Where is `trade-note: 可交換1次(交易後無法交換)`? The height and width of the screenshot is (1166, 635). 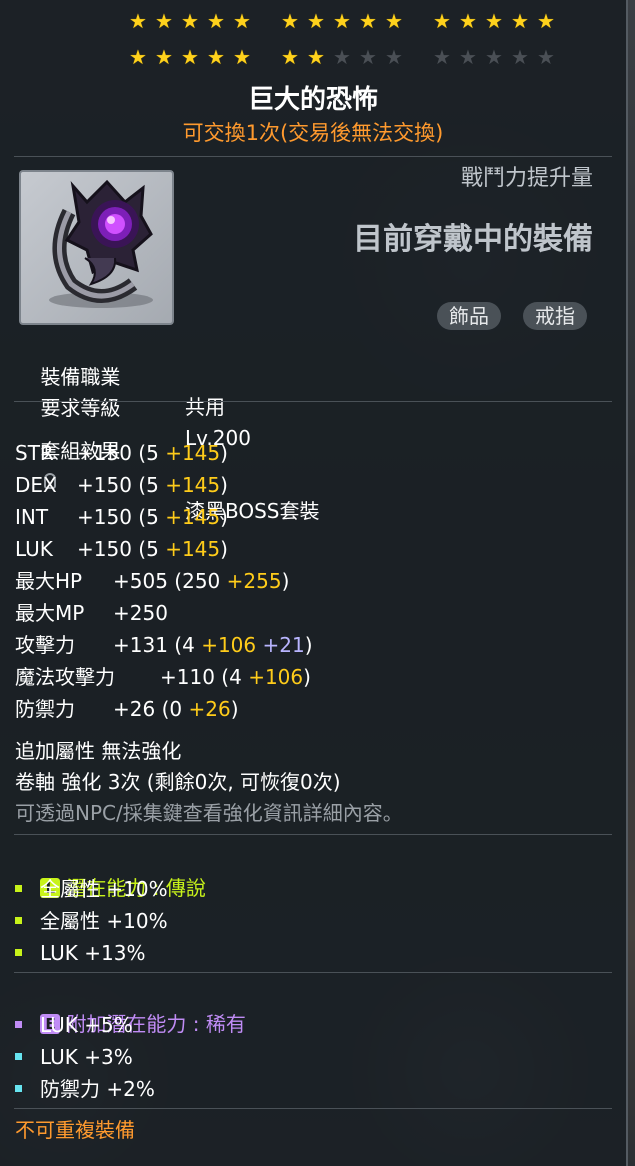
trade-note: 可交換1次(交易後無法交換) is located at coordinates (313, 133).